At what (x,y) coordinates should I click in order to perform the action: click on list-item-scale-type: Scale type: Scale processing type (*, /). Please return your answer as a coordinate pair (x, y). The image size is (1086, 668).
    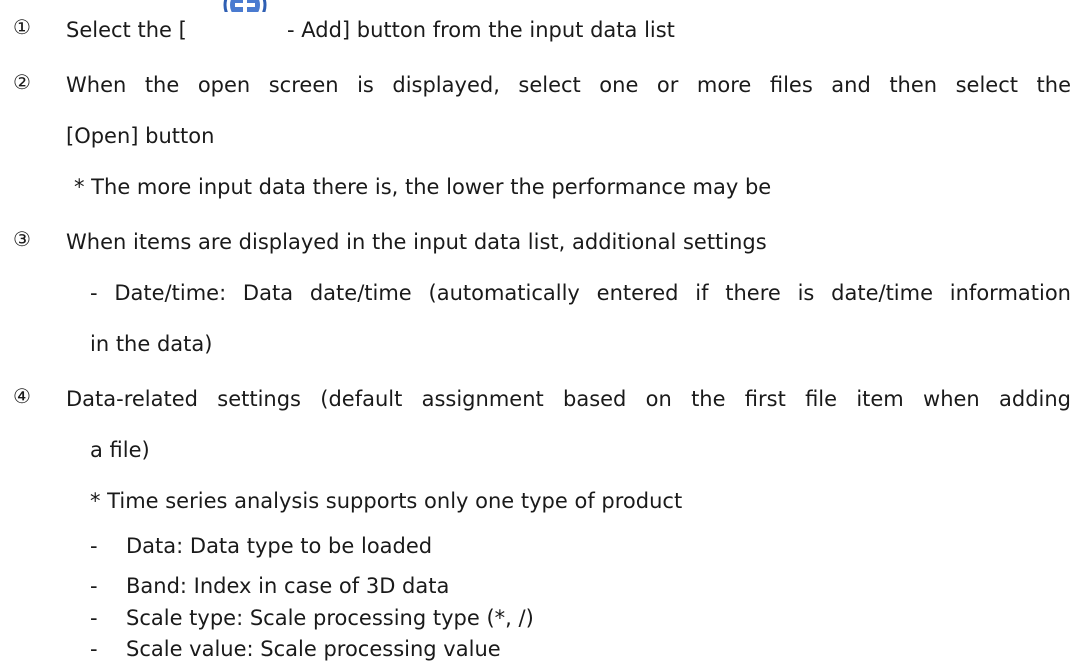
    Looking at the image, I should click on (330, 618).